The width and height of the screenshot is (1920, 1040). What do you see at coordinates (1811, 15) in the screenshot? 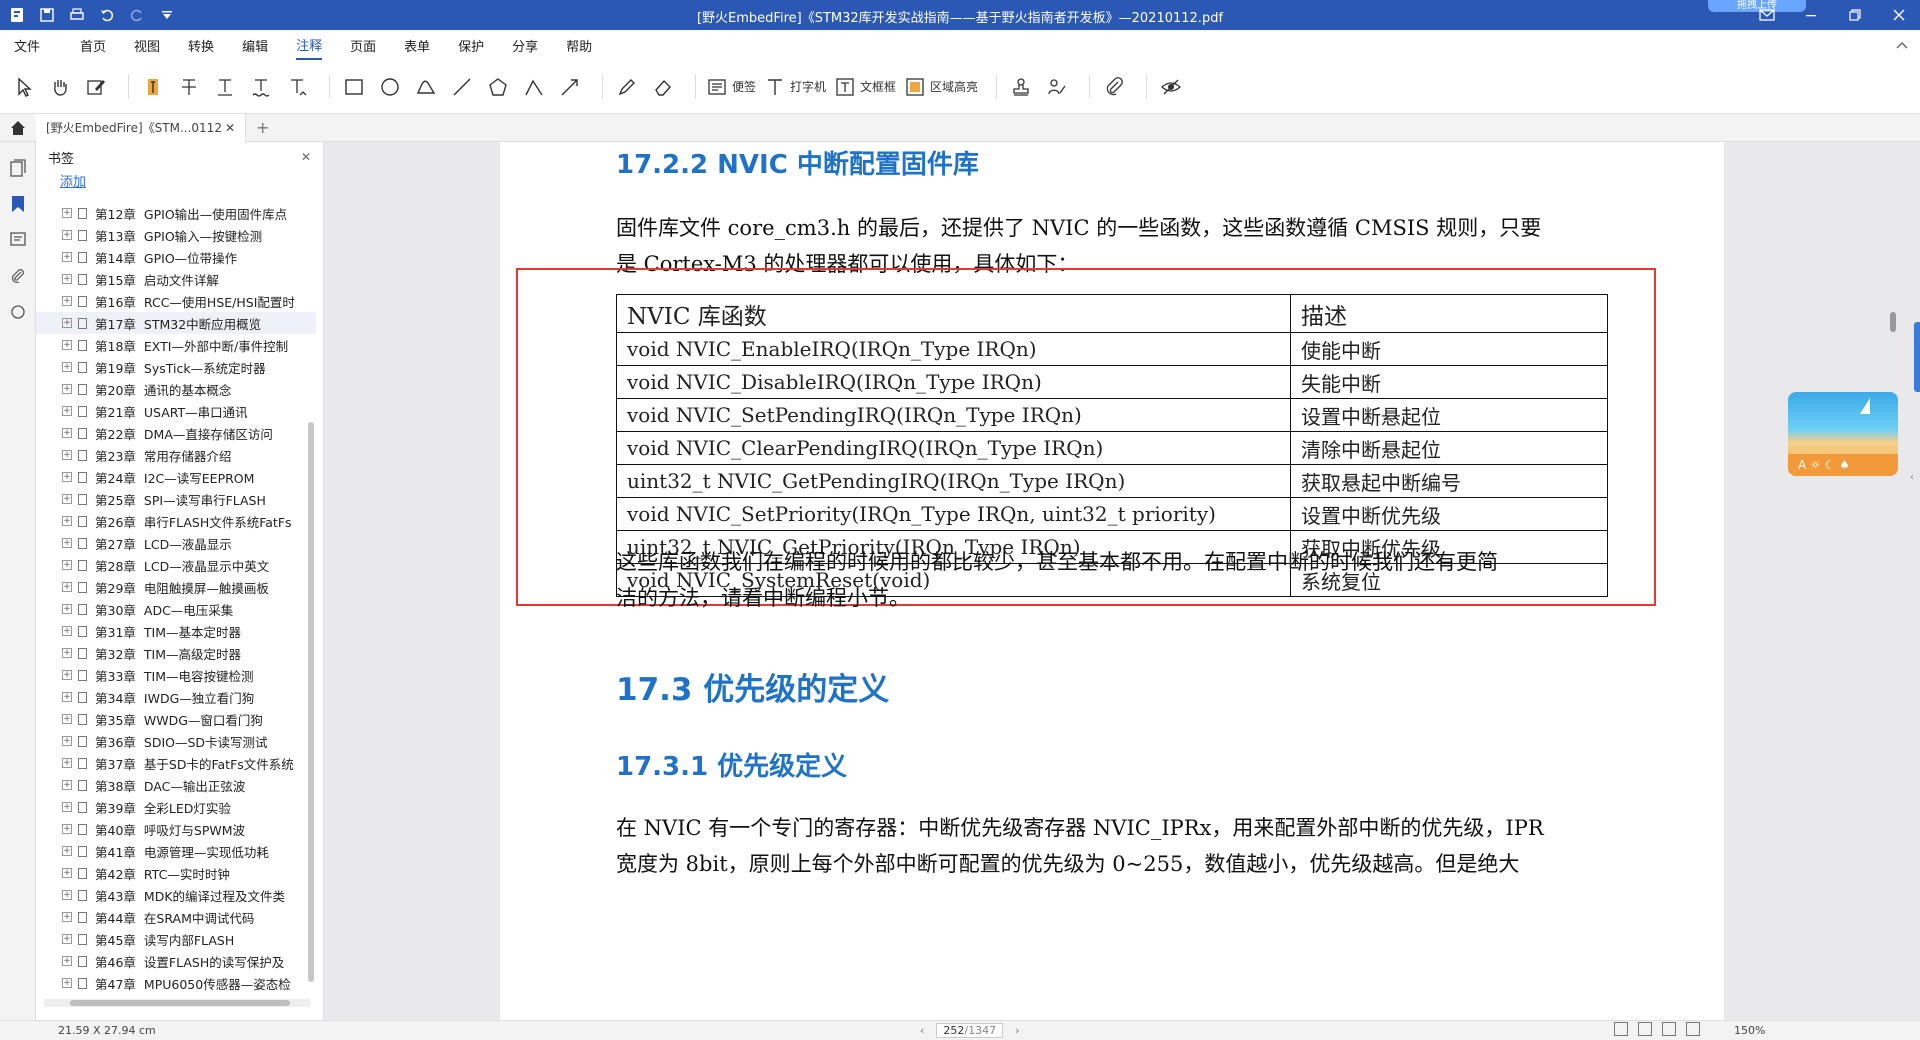
I see `minimize-icon` at bounding box center [1811, 15].